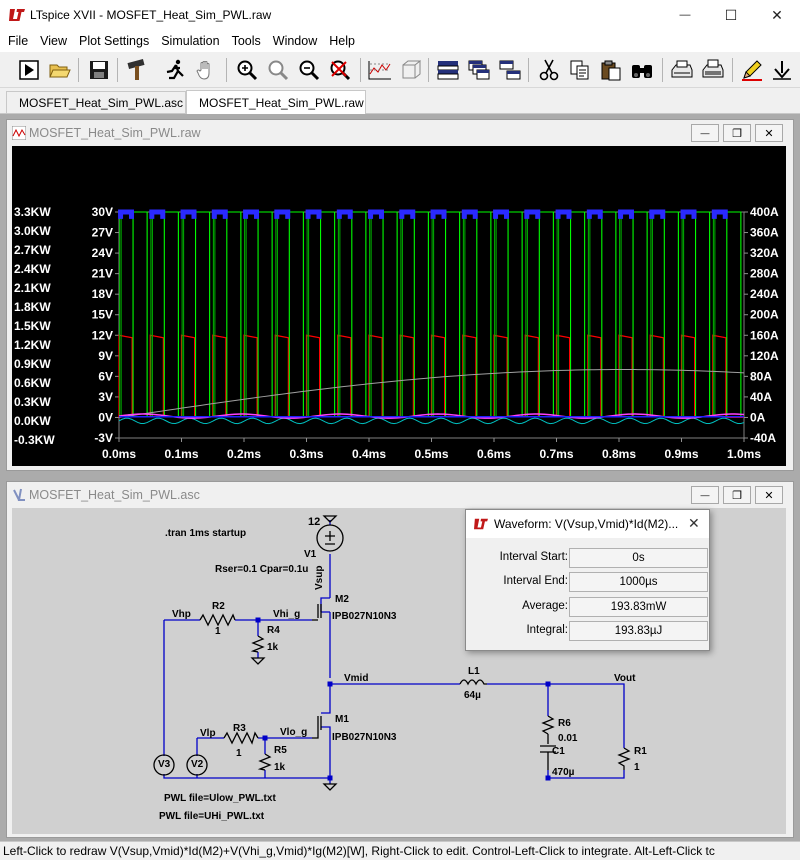 The height and width of the screenshot is (860, 800). What do you see at coordinates (737, 495) in the screenshot?
I see `schematic-restore-button: ❐` at bounding box center [737, 495].